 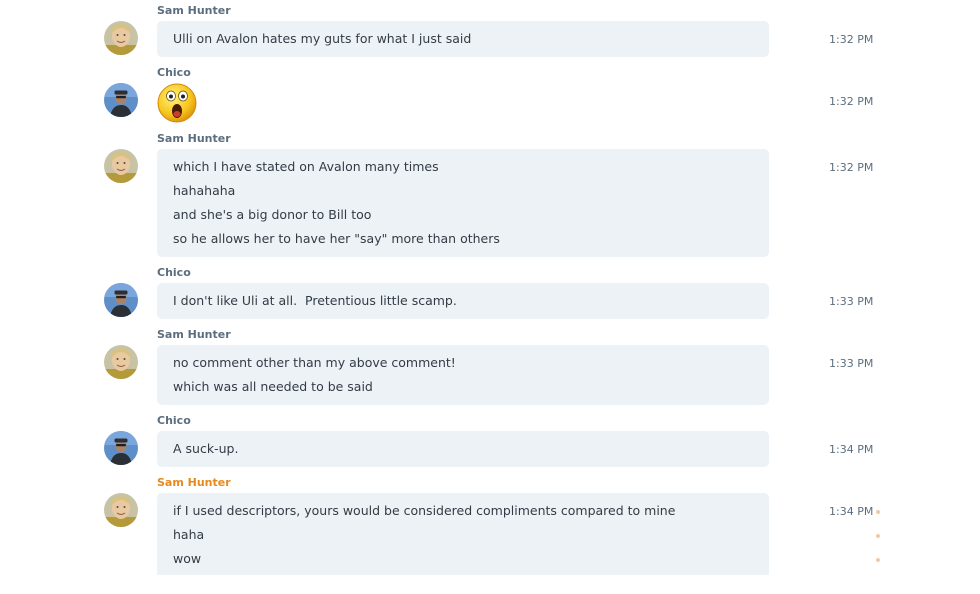 What do you see at coordinates (177, 103) in the screenshot?
I see `surprised-face-icon` at bounding box center [177, 103].